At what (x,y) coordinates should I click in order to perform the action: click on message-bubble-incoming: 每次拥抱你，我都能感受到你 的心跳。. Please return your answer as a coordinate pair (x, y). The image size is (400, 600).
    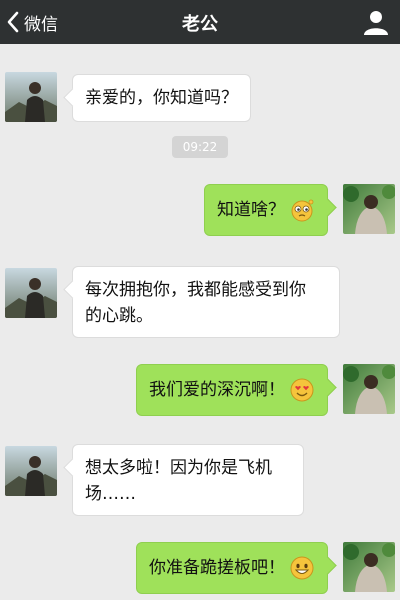
    Looking at the image, I should click on (201, 302).